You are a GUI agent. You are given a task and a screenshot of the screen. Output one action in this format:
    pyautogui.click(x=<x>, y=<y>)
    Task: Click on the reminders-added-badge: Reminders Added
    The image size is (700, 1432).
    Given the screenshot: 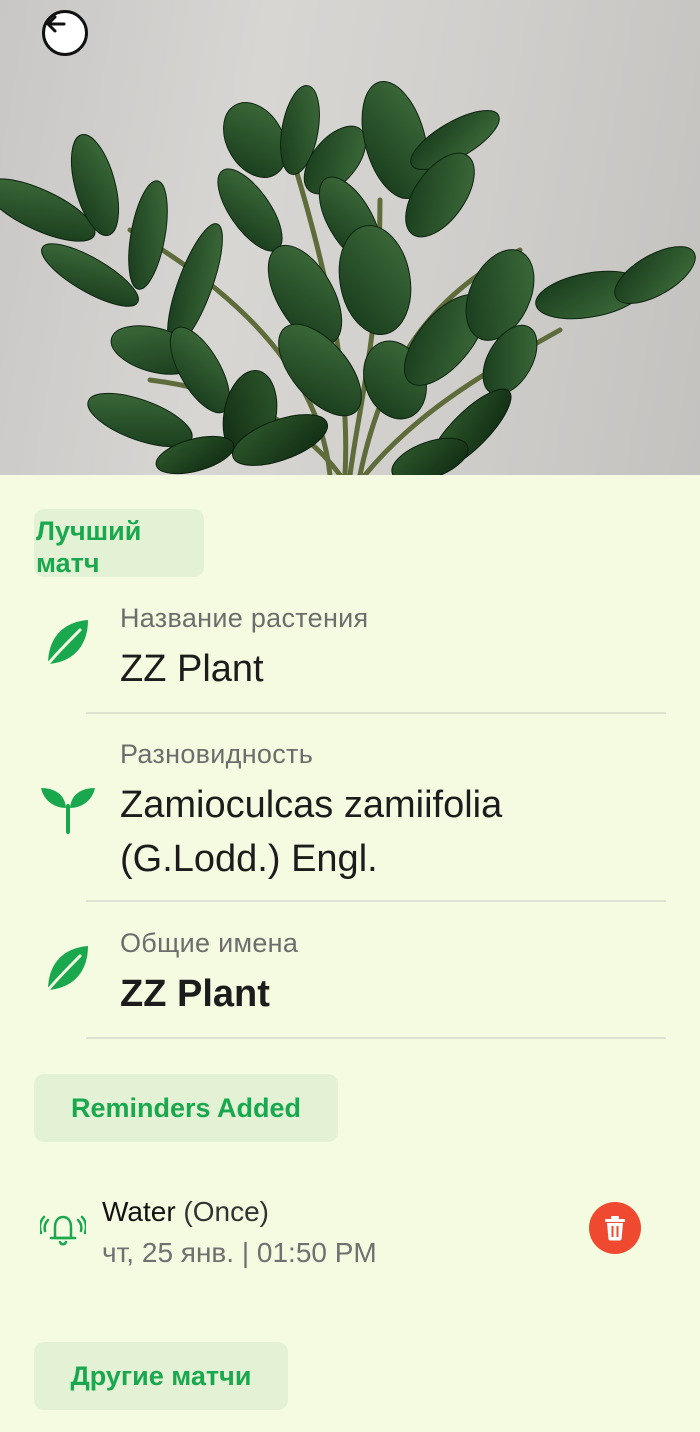 What is the action you would take?
    pyautogui.click(x=186, y=1108)
    